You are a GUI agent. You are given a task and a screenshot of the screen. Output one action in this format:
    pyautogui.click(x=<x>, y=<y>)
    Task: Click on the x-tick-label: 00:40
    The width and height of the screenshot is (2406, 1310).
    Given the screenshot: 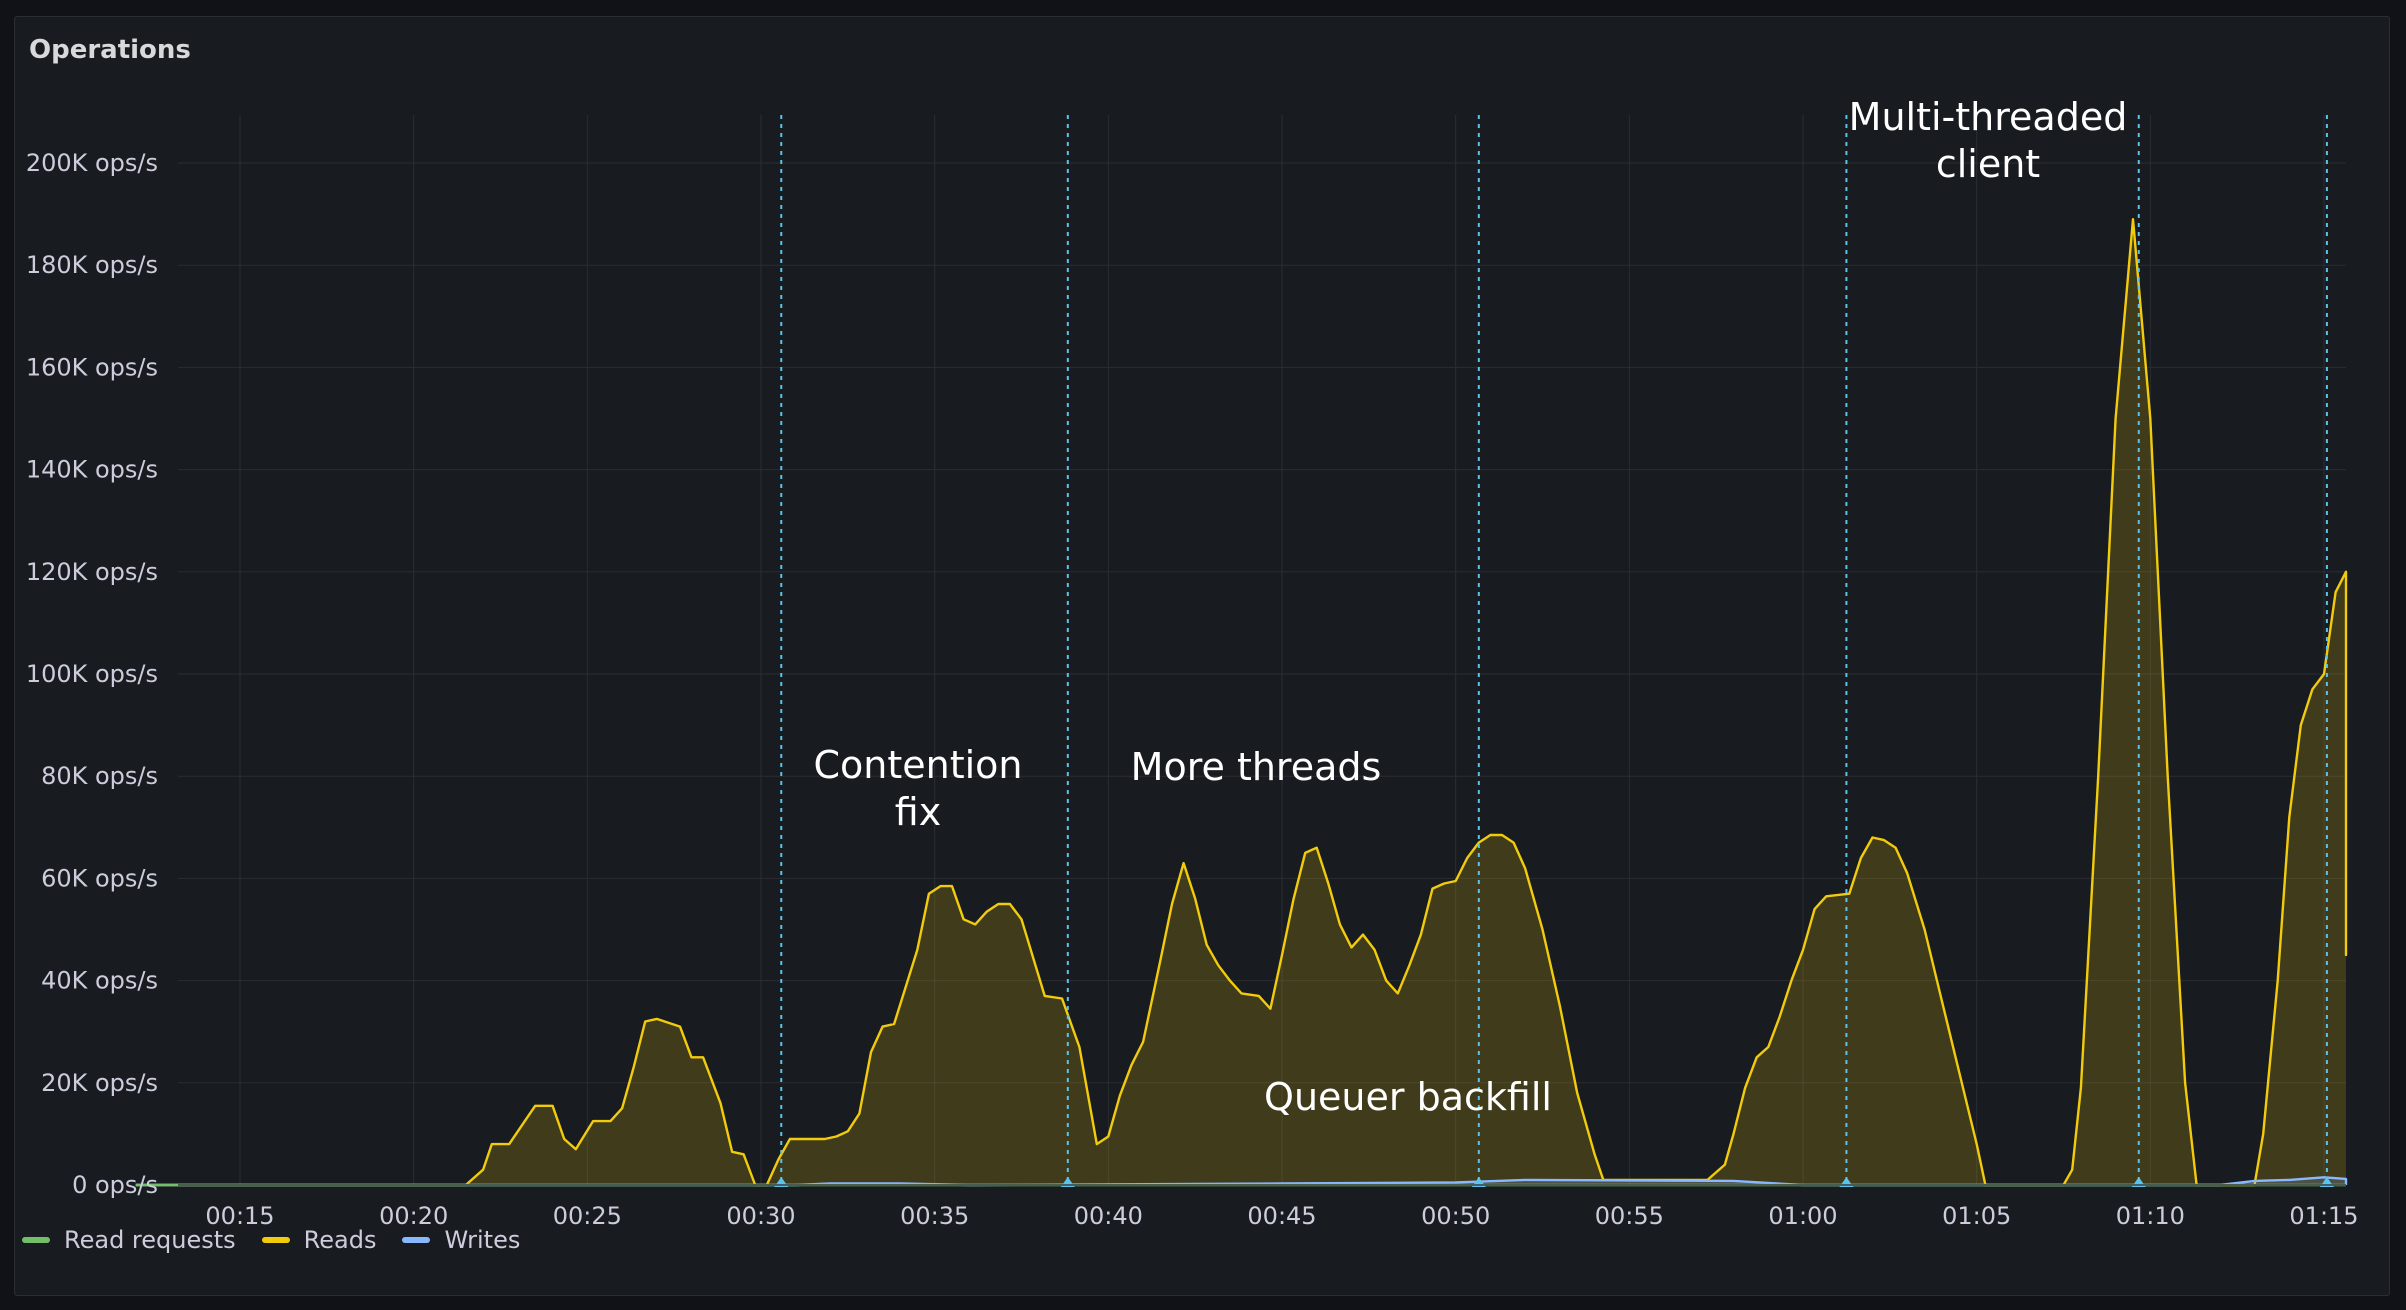 What is the action you would take?
    pyautogui.click(x=1108, y=1216)
    